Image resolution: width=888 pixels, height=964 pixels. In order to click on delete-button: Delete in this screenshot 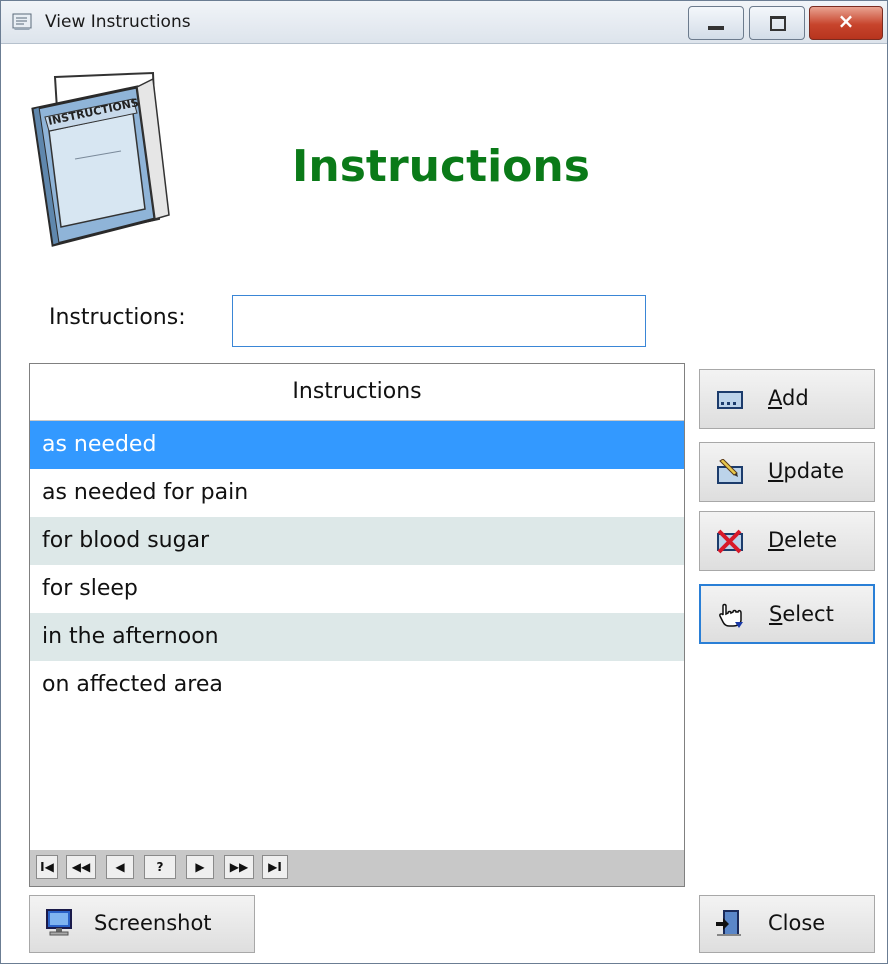, I will do `click(787, 541)`.